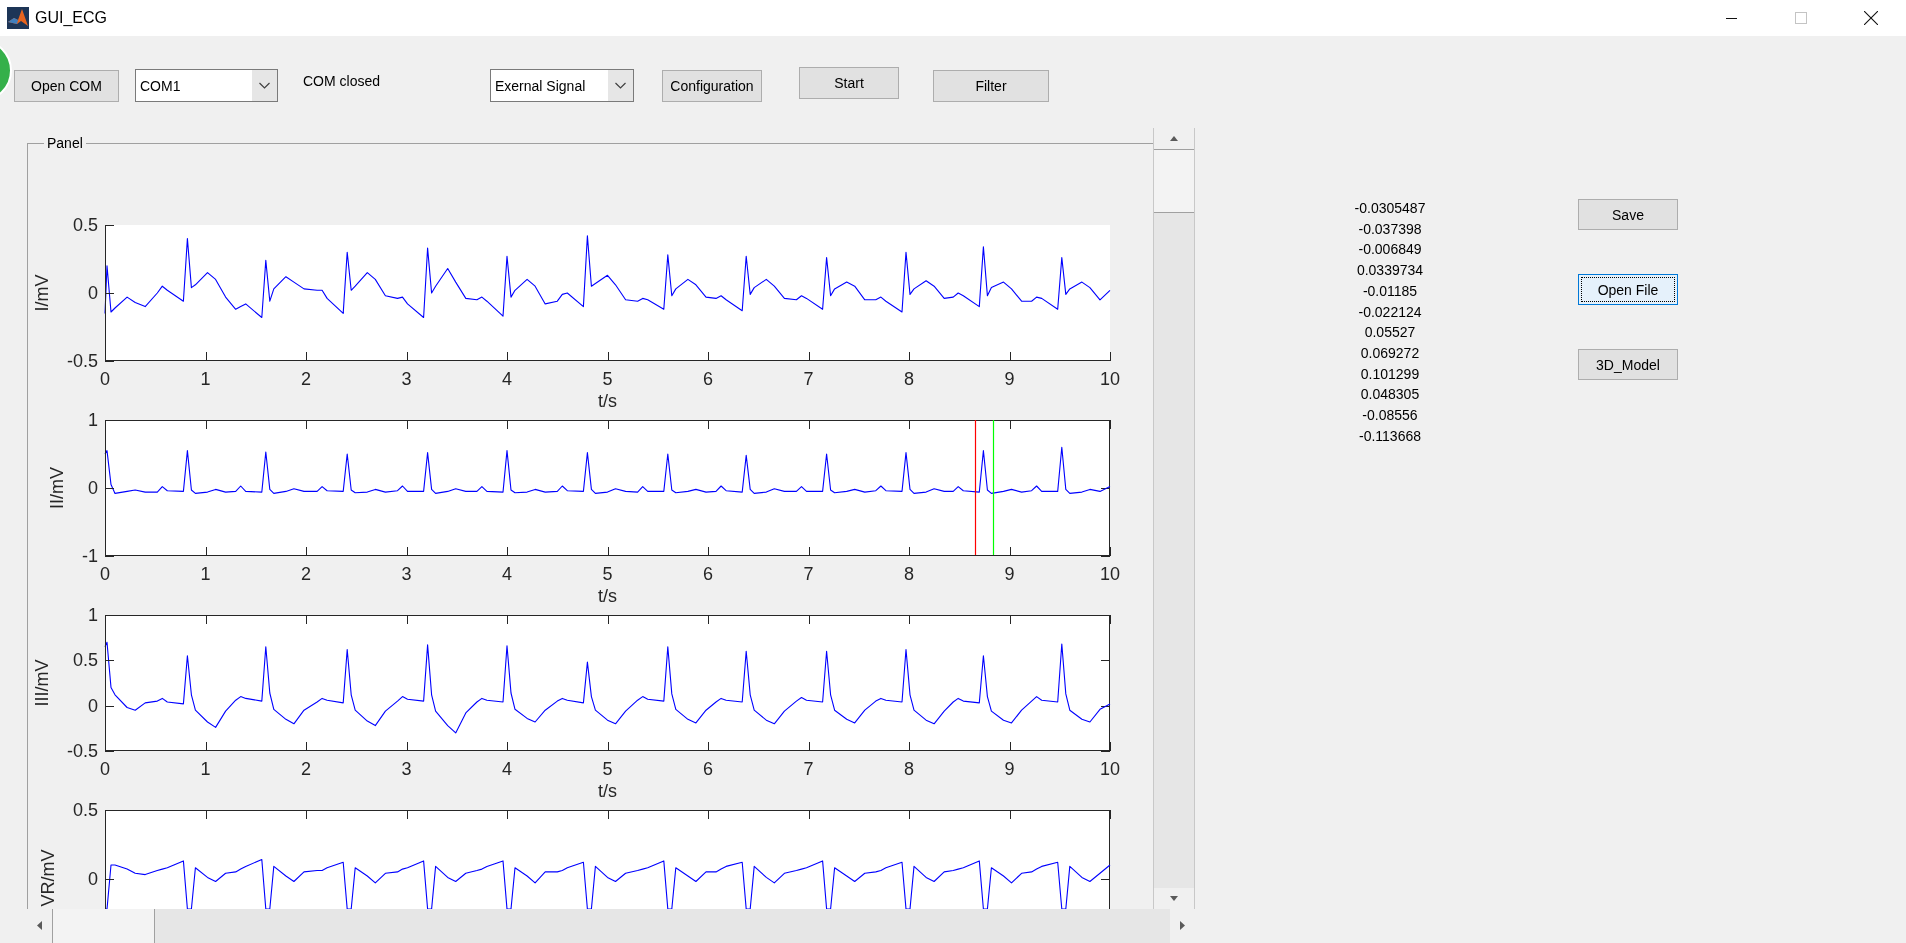 This screenshot has height=943, width=1906. Describe the element at coordinates (1174, 898) in the screenshot. I see `caret-down-icon` at that location.